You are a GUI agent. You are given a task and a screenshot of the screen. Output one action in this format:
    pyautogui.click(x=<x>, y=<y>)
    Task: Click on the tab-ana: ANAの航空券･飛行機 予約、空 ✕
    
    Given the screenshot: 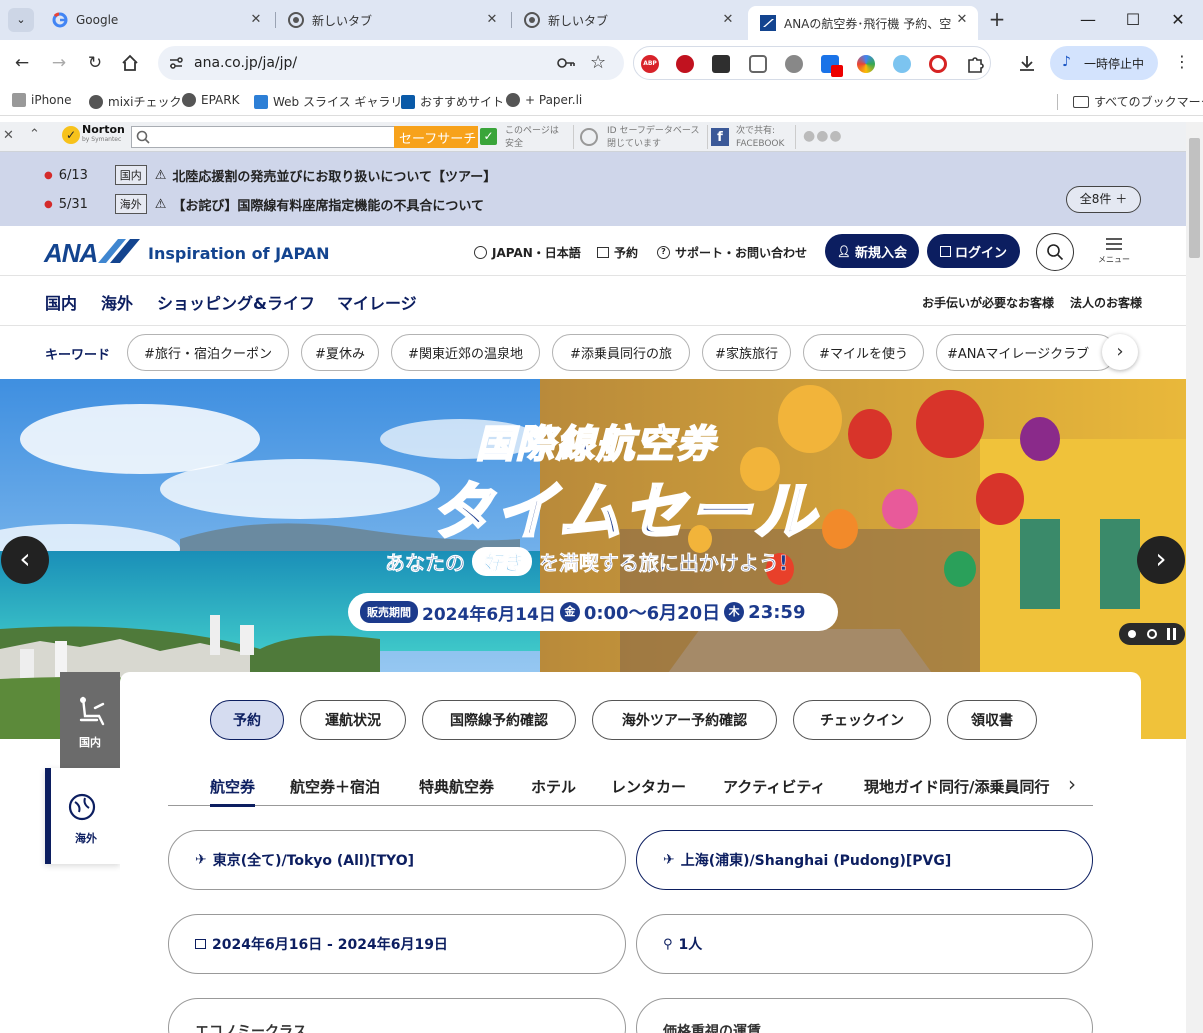 What is the action you would take?
    pyautogui.click(x=863, y=23)
    